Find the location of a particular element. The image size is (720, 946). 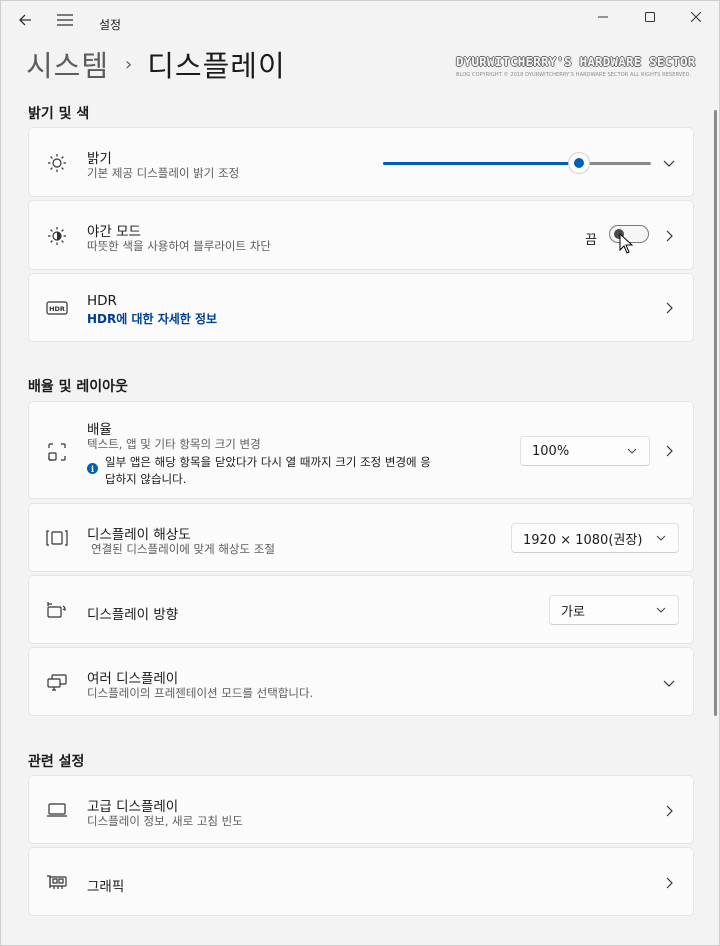

hdr-card: HDR HDR HDR에 대한 자세한 정보 is located at coordinates (361, 307).